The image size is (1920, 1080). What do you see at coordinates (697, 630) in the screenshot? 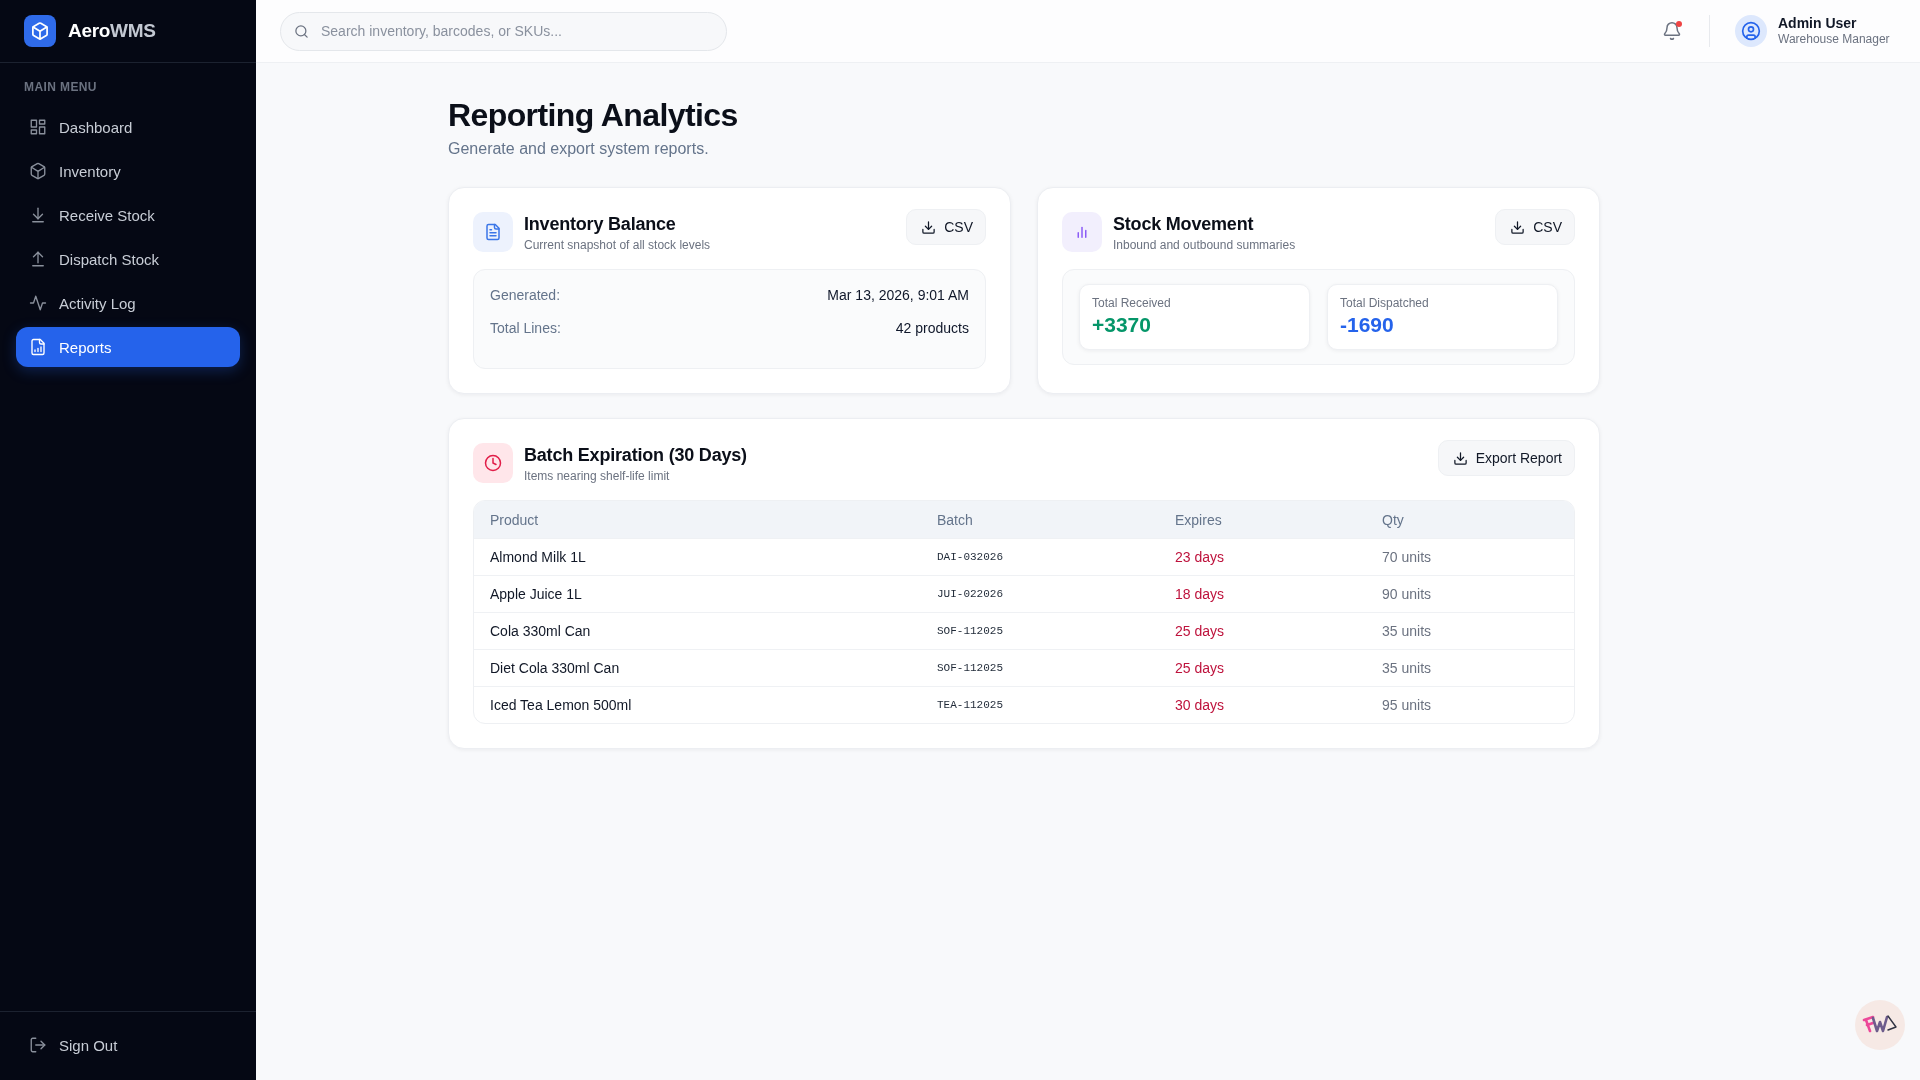
I see `product-cell: Cola 330ml Can` at bounding box center [697, 630].